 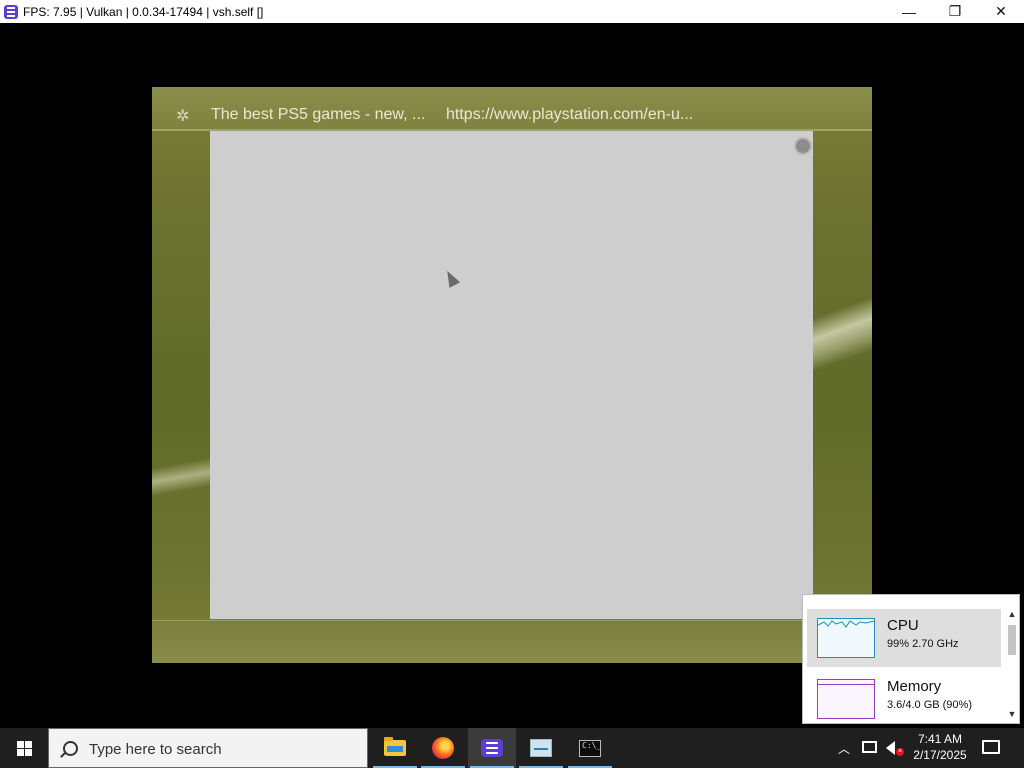 What do you see at coordinates (155, 749) in the screenshot?
I see `search-placeholder: Type here to search` at bounding box center [155, 749].